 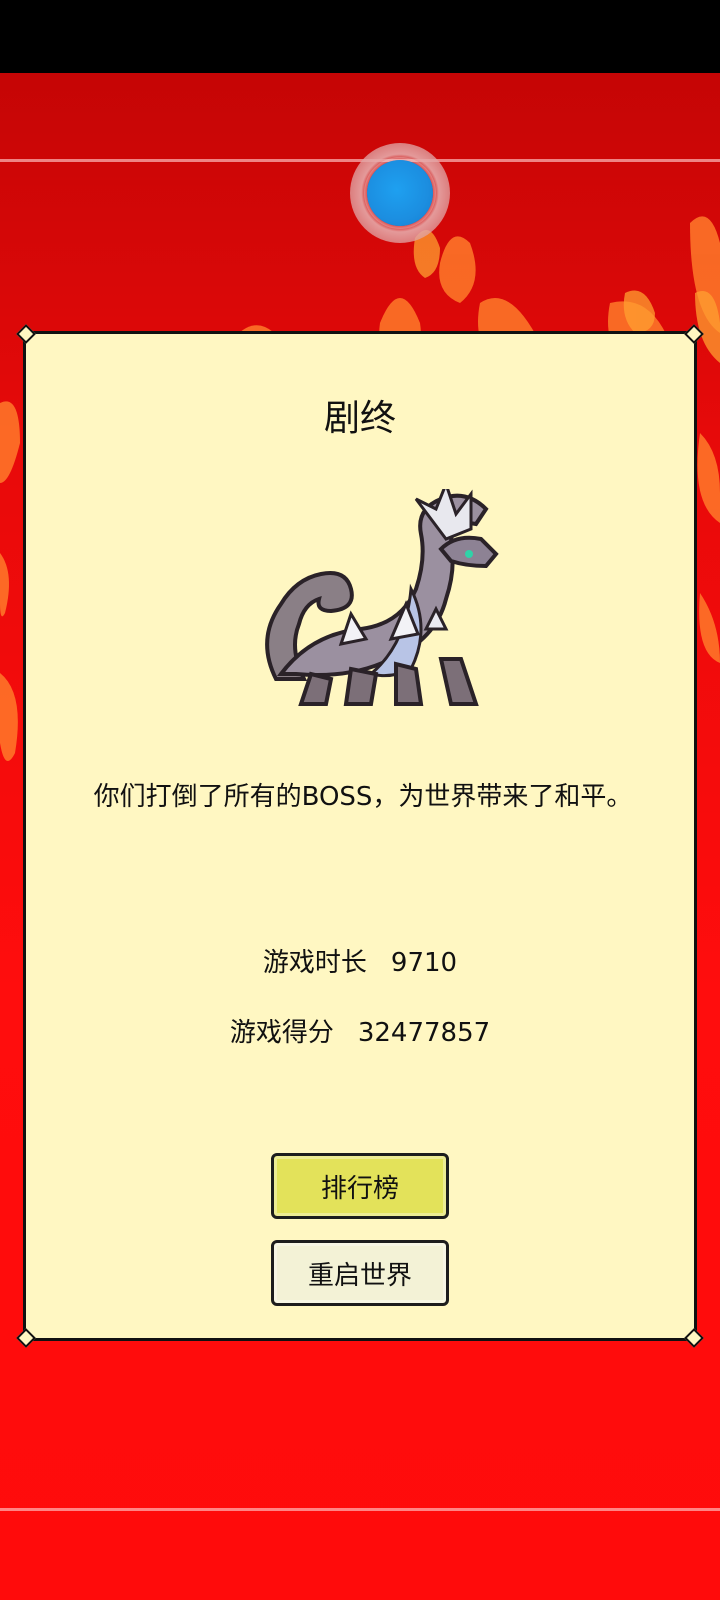 I want to click on restart-world-button: 重启世界, so click(x=360, y=1273).